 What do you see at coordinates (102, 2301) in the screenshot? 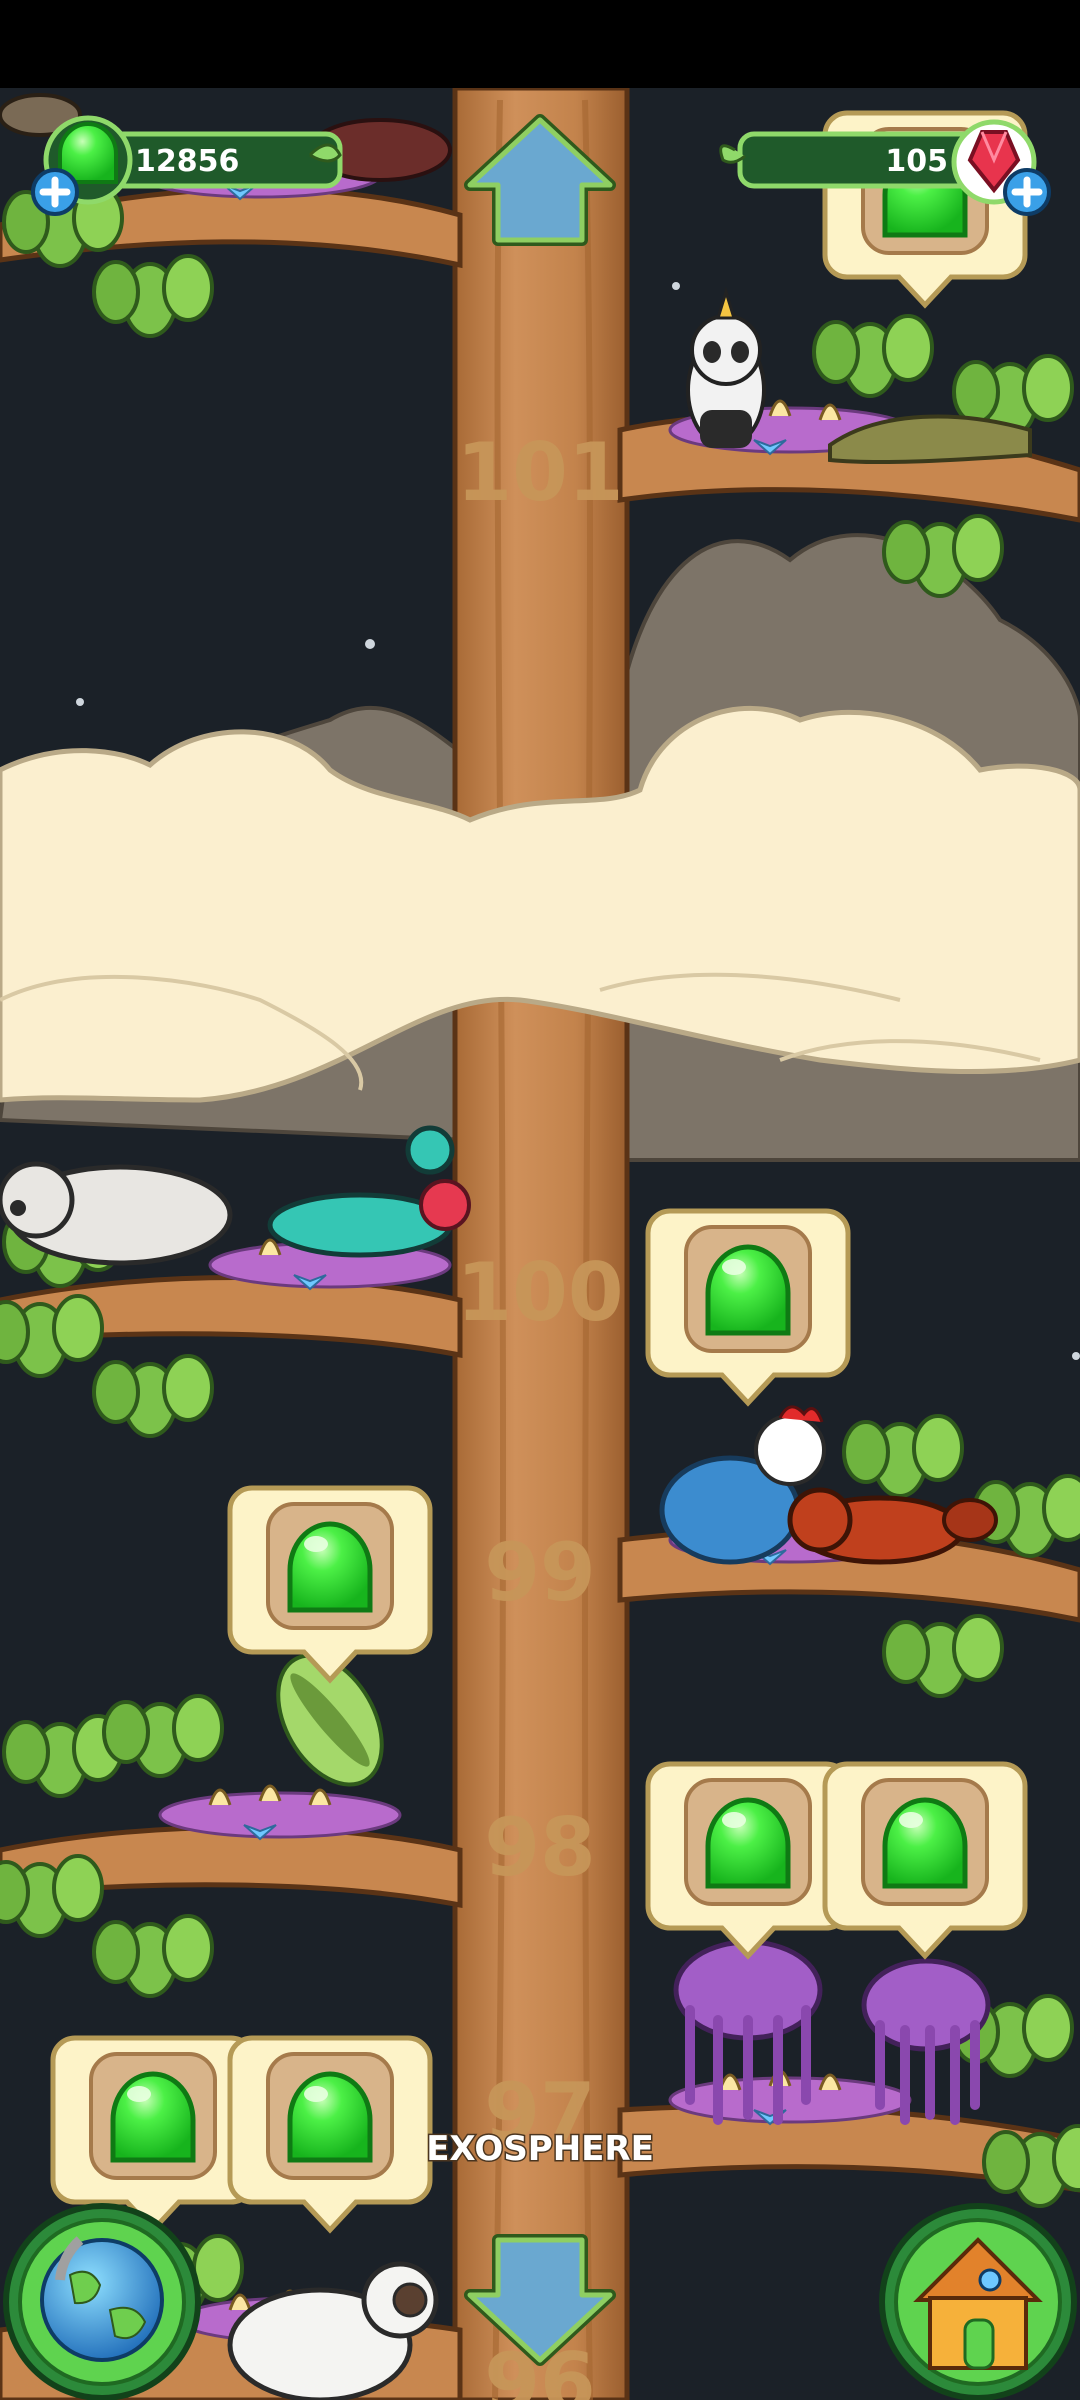
I see `globe-icon` at bounding box center [102, 2301].